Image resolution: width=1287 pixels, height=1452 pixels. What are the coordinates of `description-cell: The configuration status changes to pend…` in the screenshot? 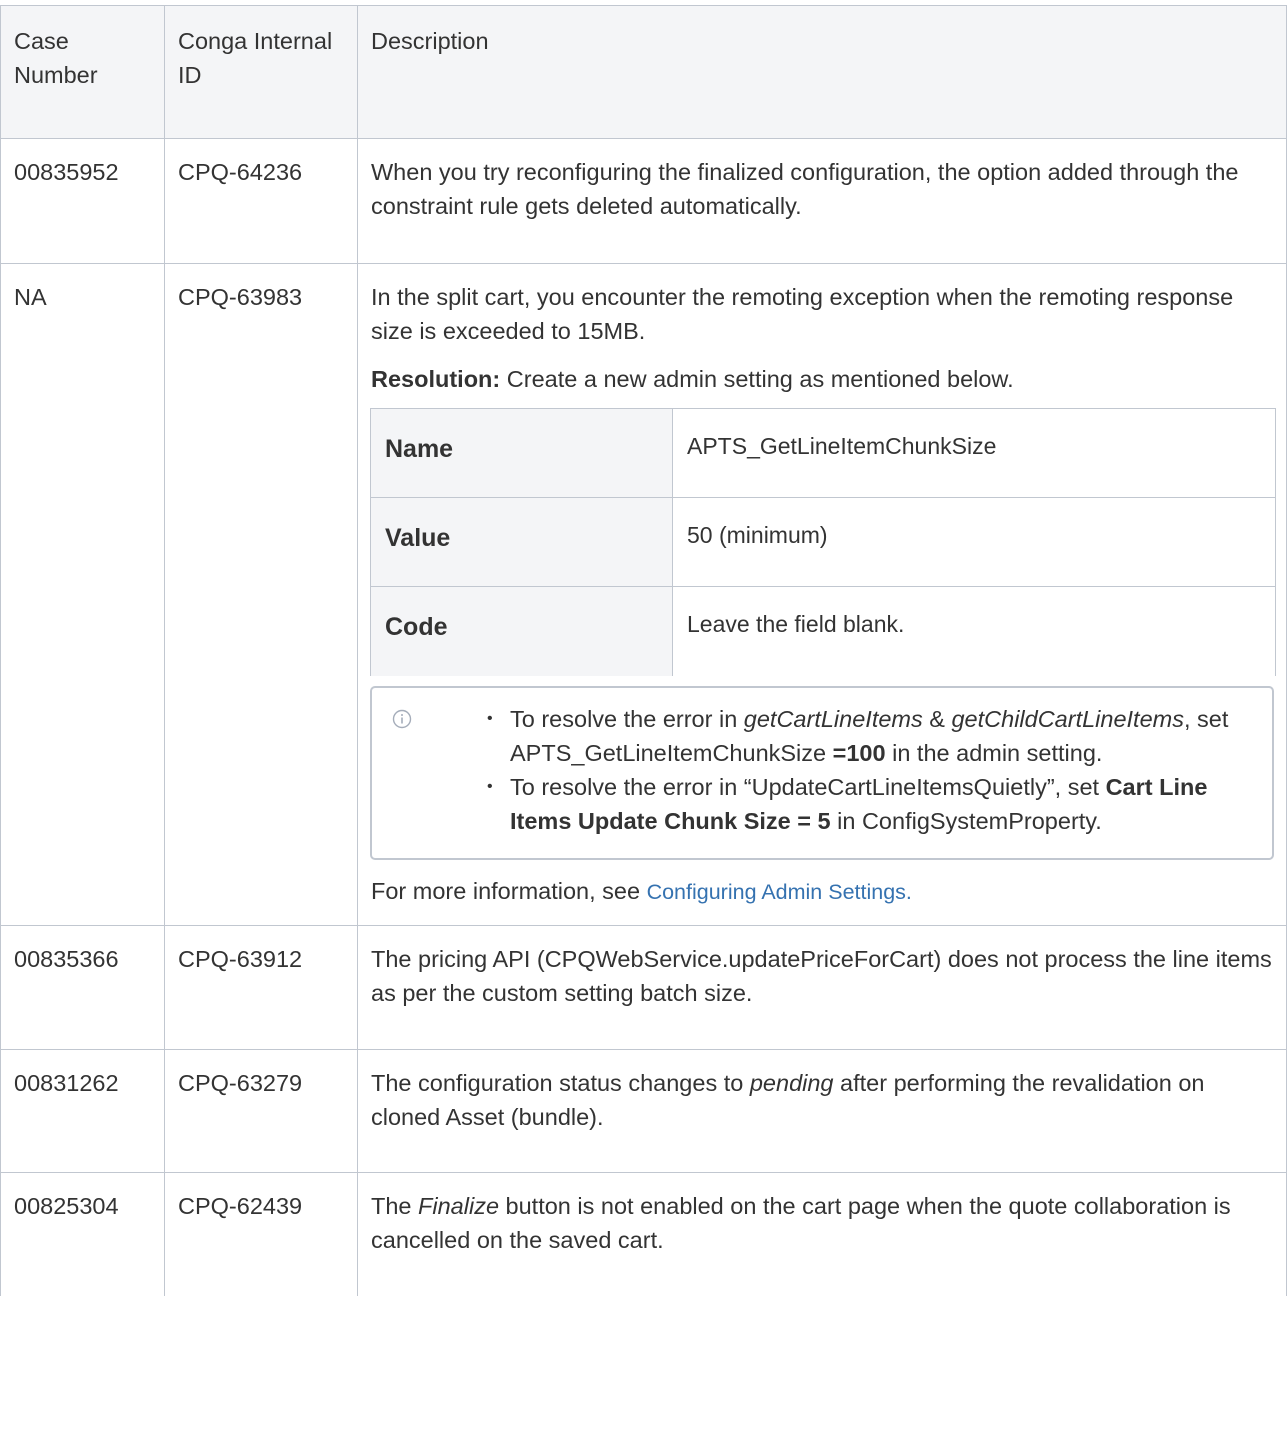 It's located at (822, 1110).